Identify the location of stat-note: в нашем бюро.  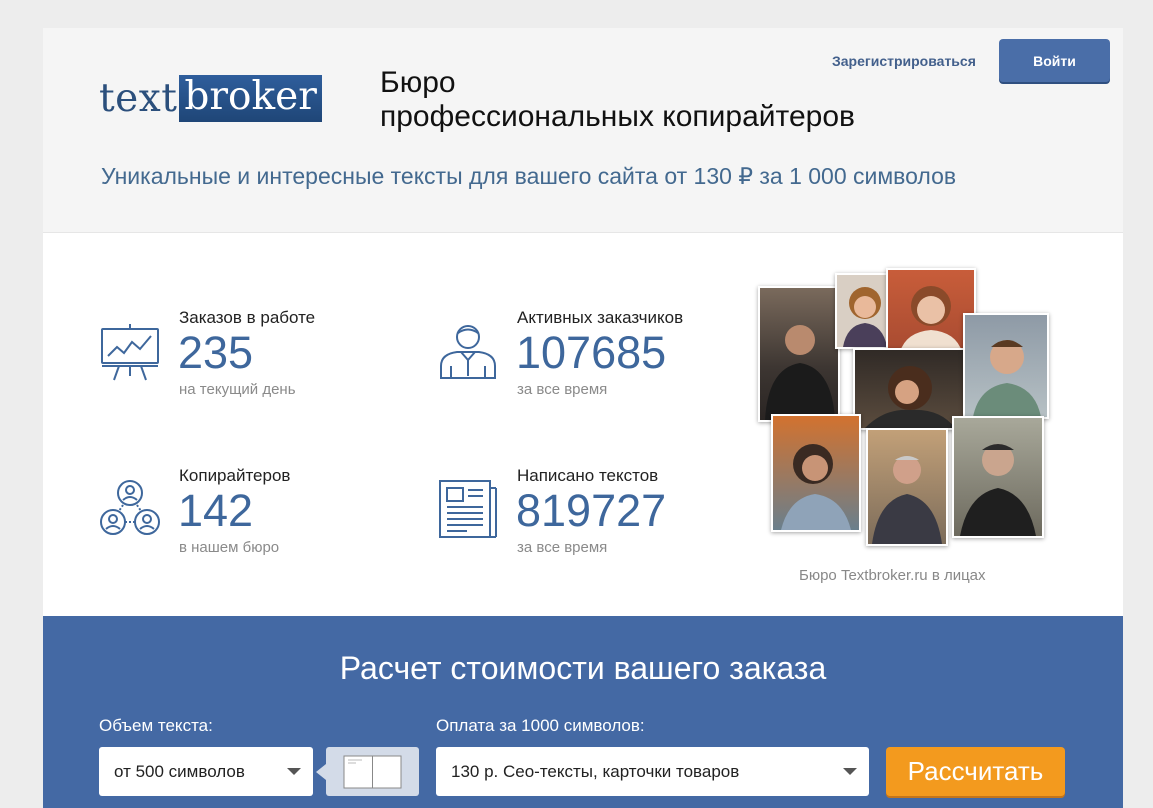
(229, 547).